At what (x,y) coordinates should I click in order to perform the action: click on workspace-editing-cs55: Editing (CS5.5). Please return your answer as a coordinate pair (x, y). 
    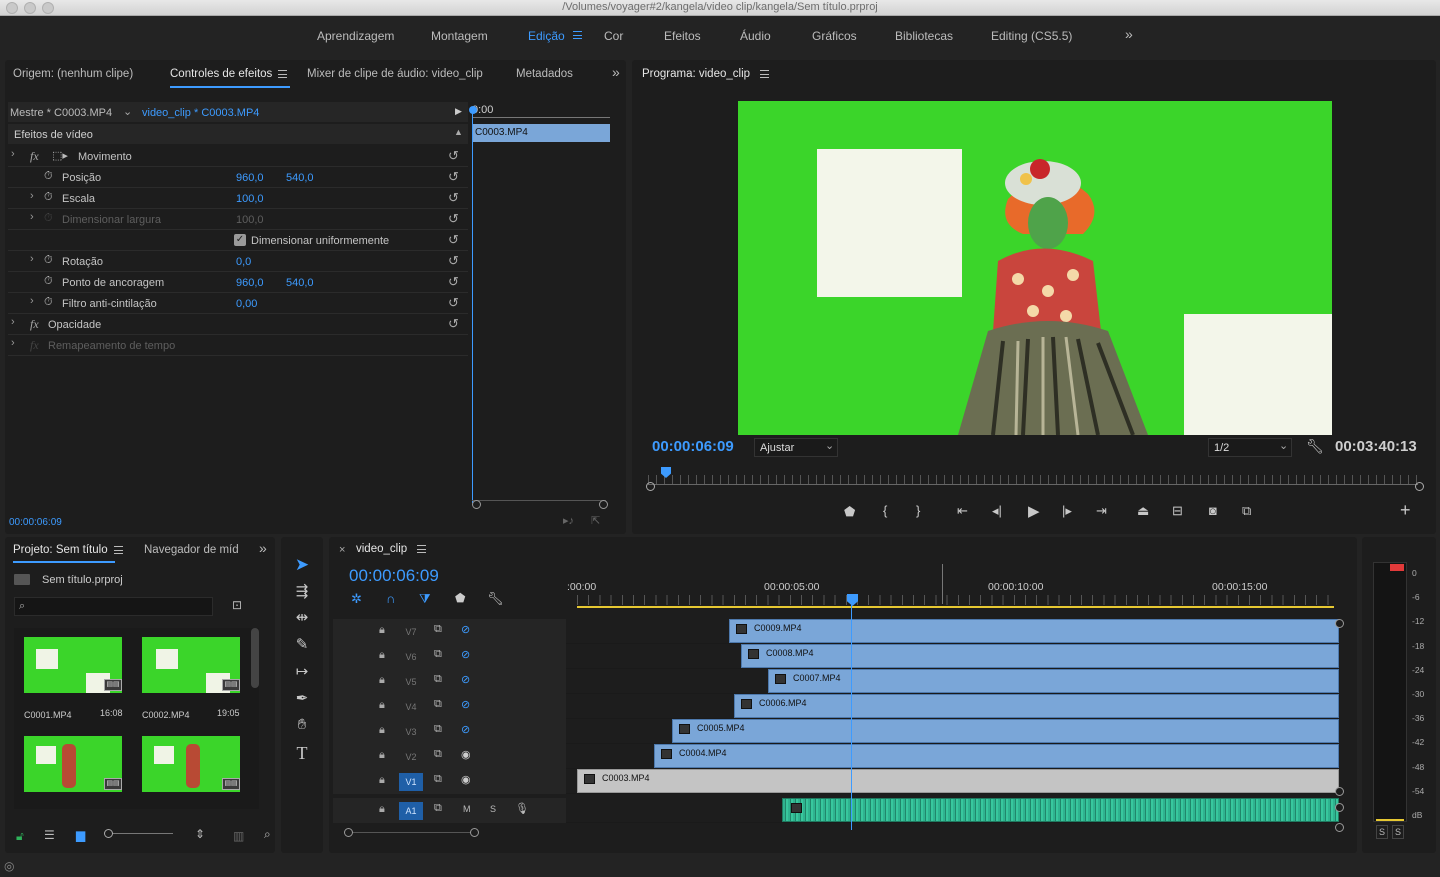
    Looking at the image, I should click on (1031, 36).